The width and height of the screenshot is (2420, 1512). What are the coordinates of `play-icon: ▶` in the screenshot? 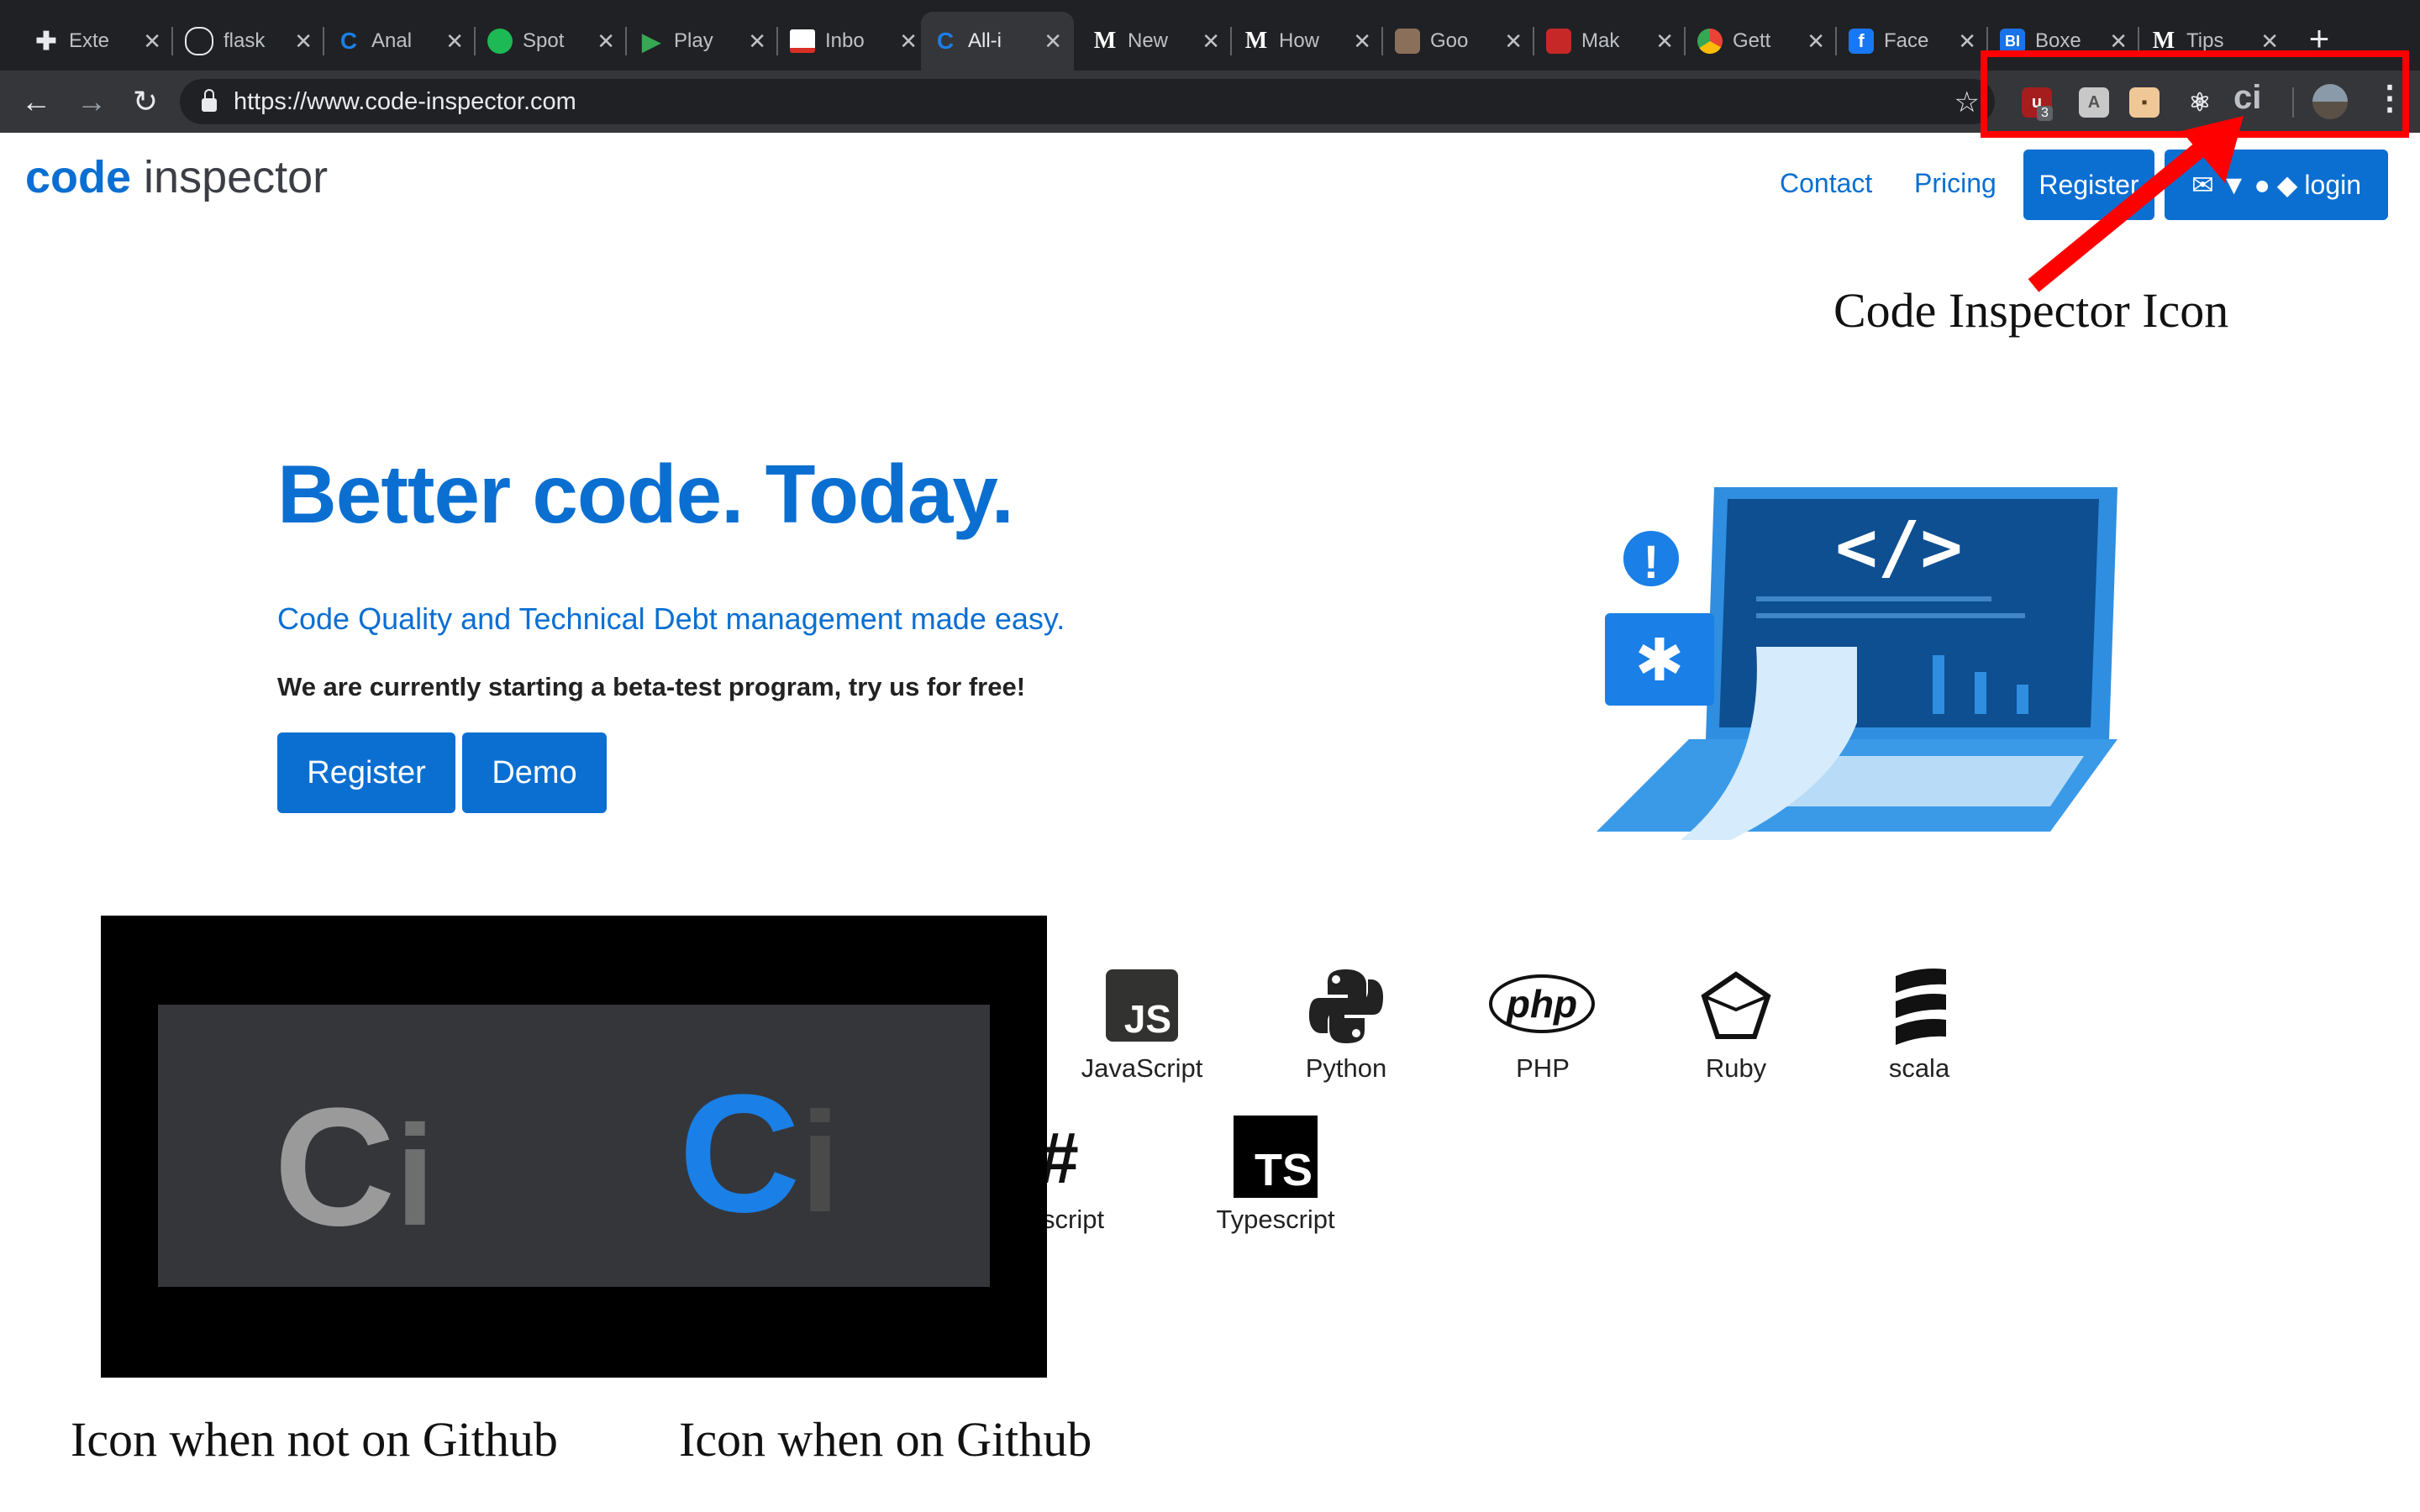 It's located at (651, 41).